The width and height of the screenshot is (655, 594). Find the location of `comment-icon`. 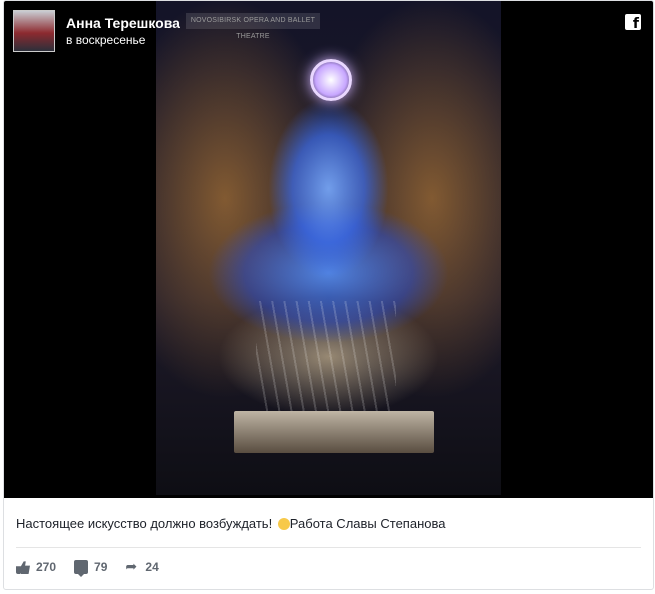

comment-icon is located at coordinates (81, 568).